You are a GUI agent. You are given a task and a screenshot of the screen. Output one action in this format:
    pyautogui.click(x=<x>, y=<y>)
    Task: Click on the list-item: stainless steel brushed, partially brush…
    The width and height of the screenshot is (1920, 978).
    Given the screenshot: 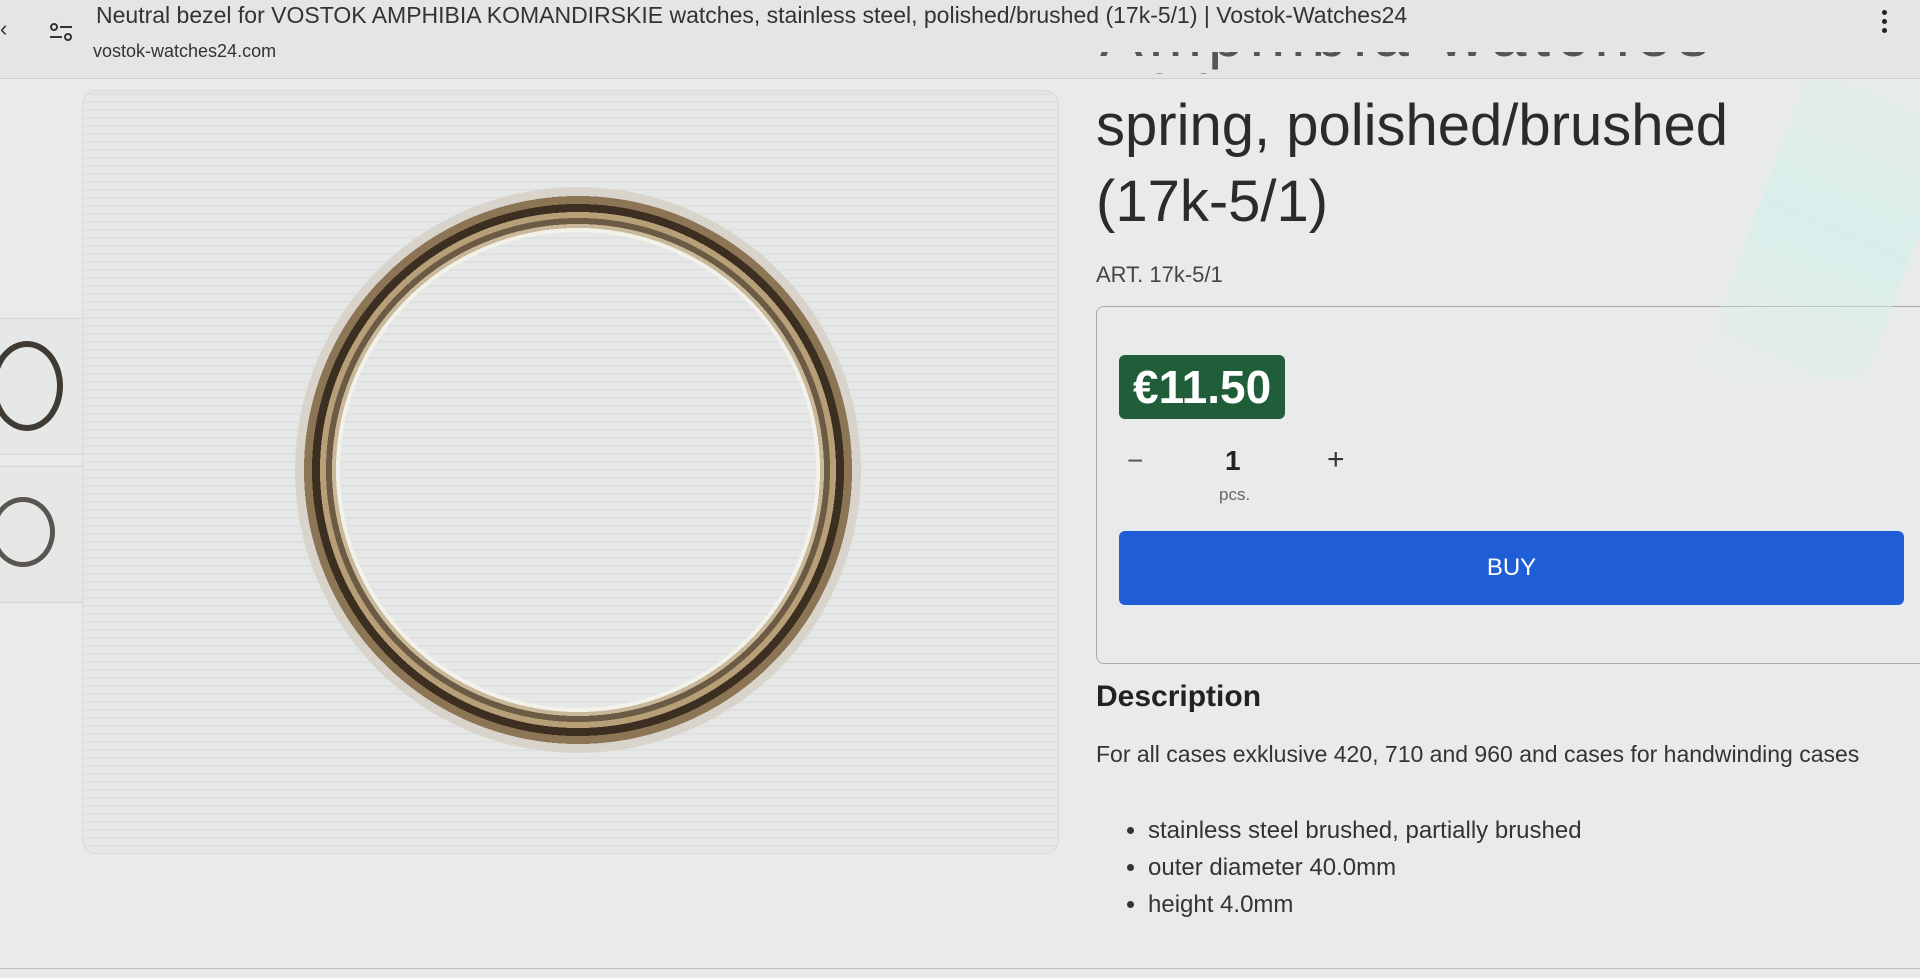 What is the action you would take?
    pyautogui.click(x=1365, y=830)
    